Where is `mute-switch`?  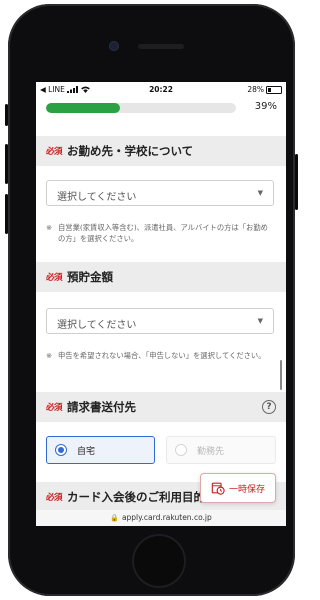 mute-switch is located at coordinates (6, 115).